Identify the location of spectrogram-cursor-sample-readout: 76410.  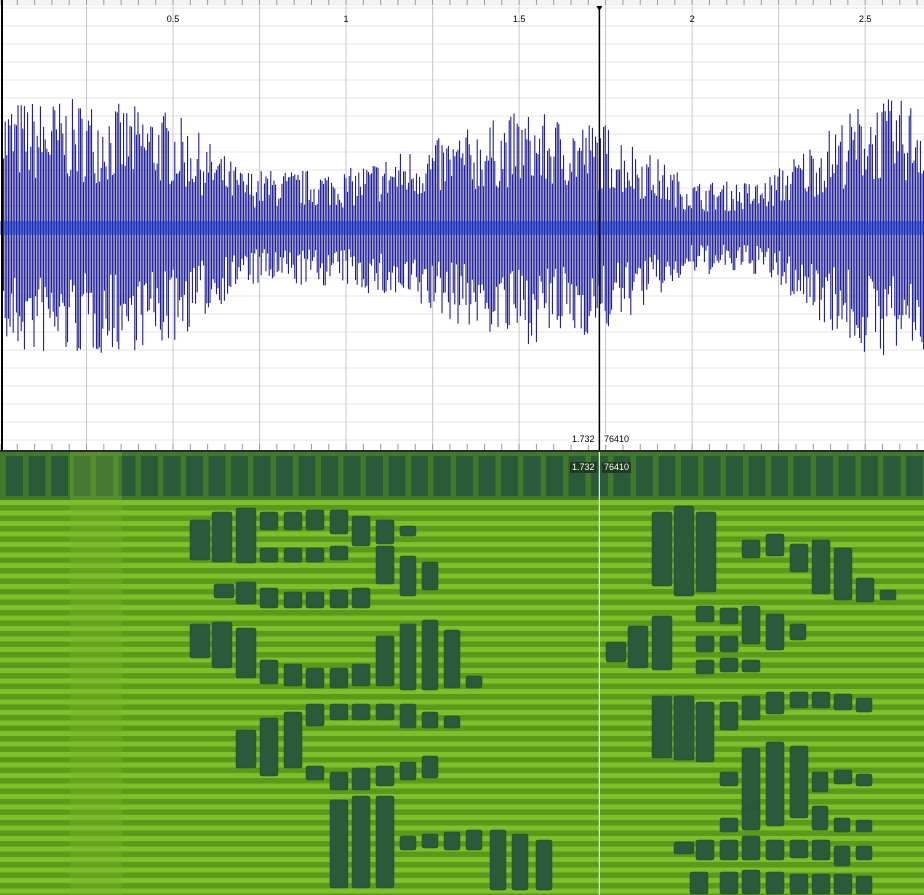
(617, 467).